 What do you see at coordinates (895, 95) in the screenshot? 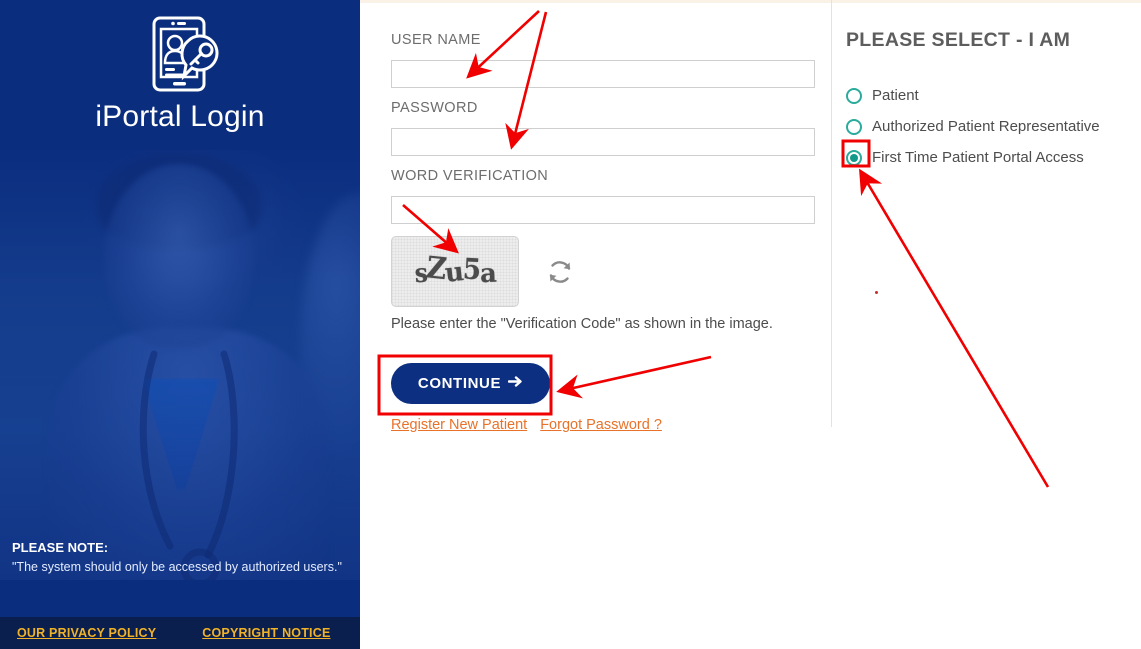
I see `radio-option-label: Patient` at bounding box center [895, 95].